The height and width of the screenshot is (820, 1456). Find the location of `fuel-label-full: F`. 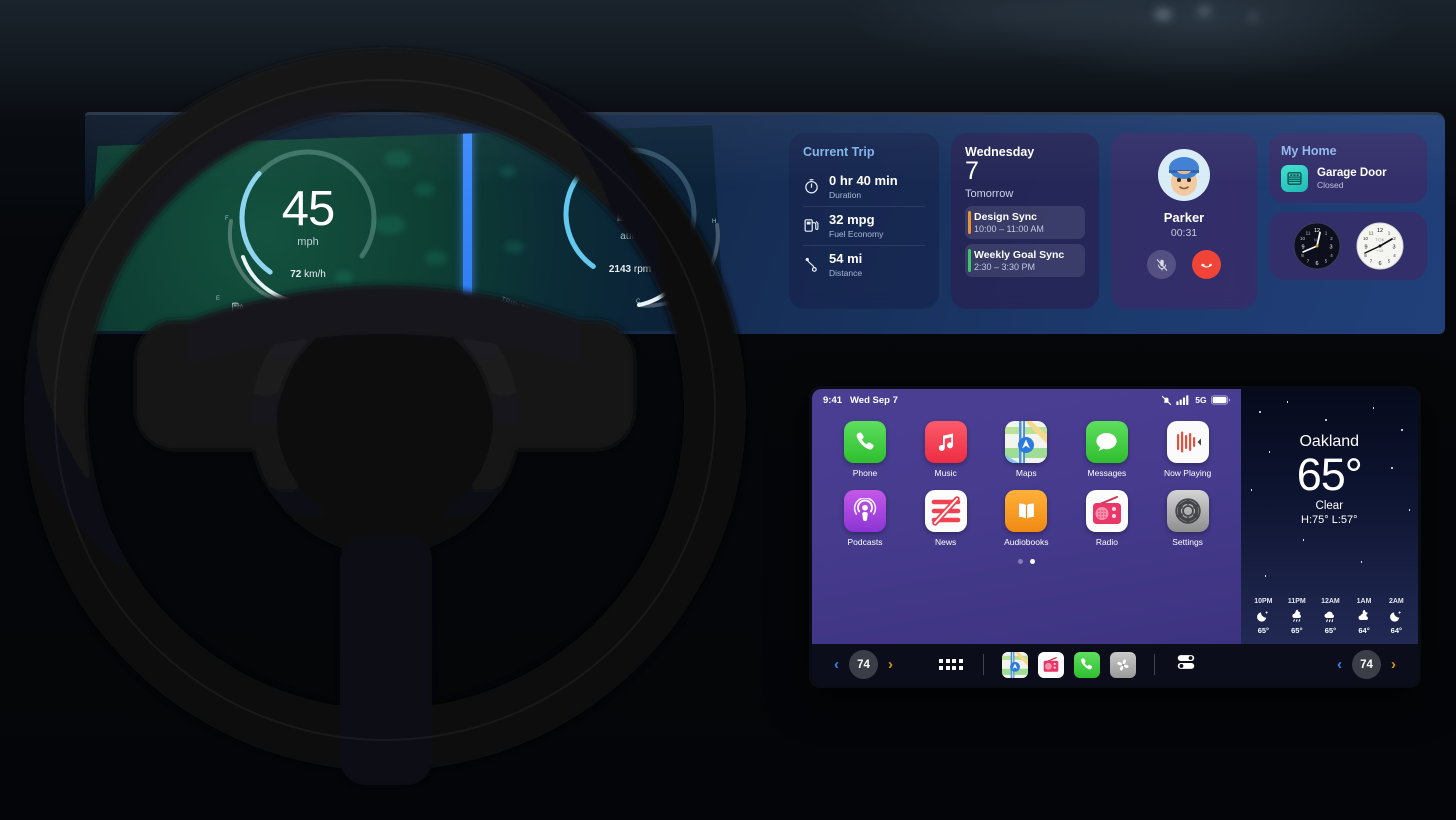

fuel-label-full: F is located at coordinates (227, 219).